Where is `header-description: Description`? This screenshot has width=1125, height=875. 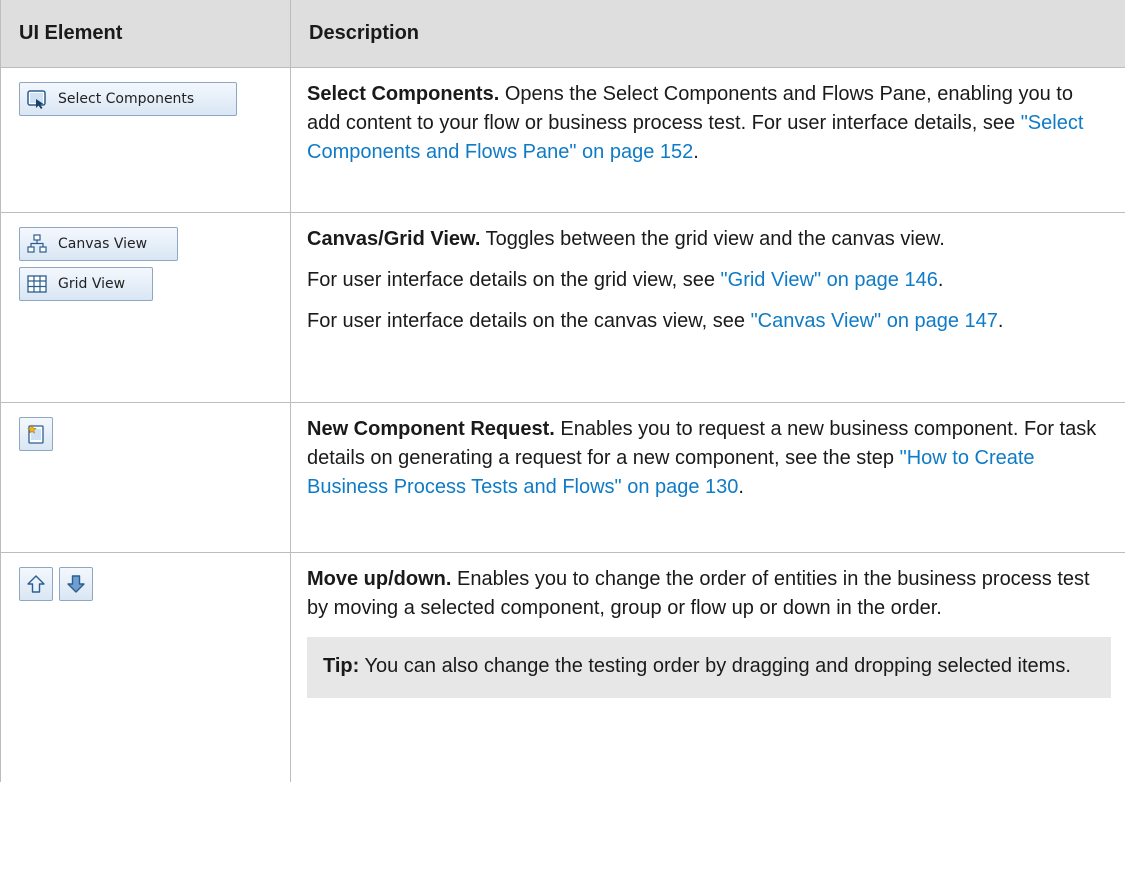 header-description: Description is located at coordinates (707, 34).